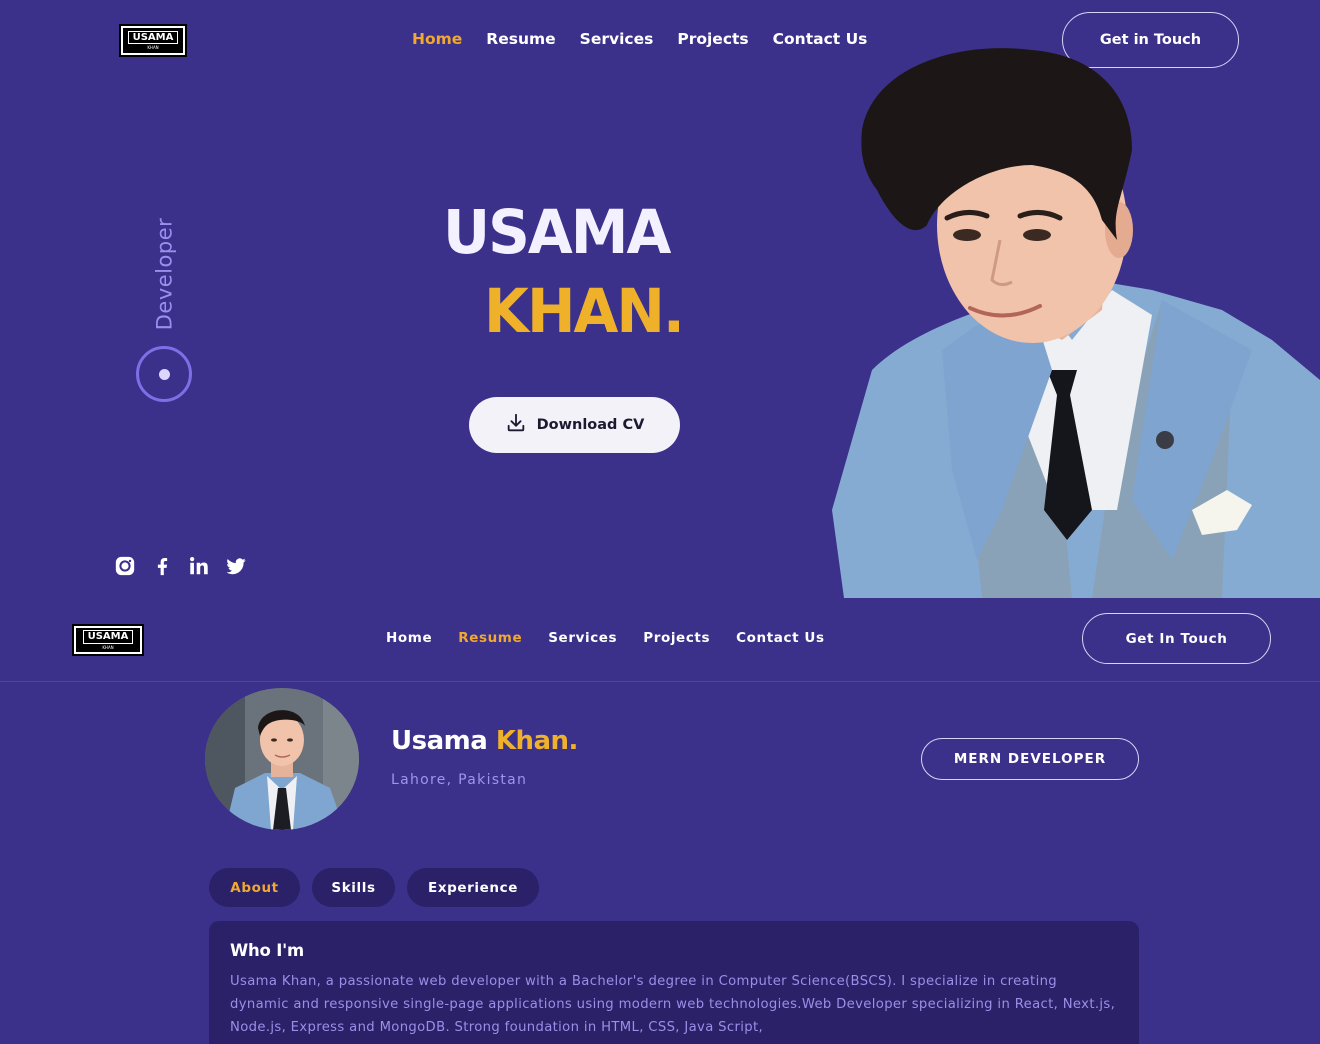 The width and height of the screenshot is (1320, 1044). What do you see at coordinates (582, 638) in the screenshot?
I see `sticky-nav-link-services: Services` at bounding box center [582, 638].